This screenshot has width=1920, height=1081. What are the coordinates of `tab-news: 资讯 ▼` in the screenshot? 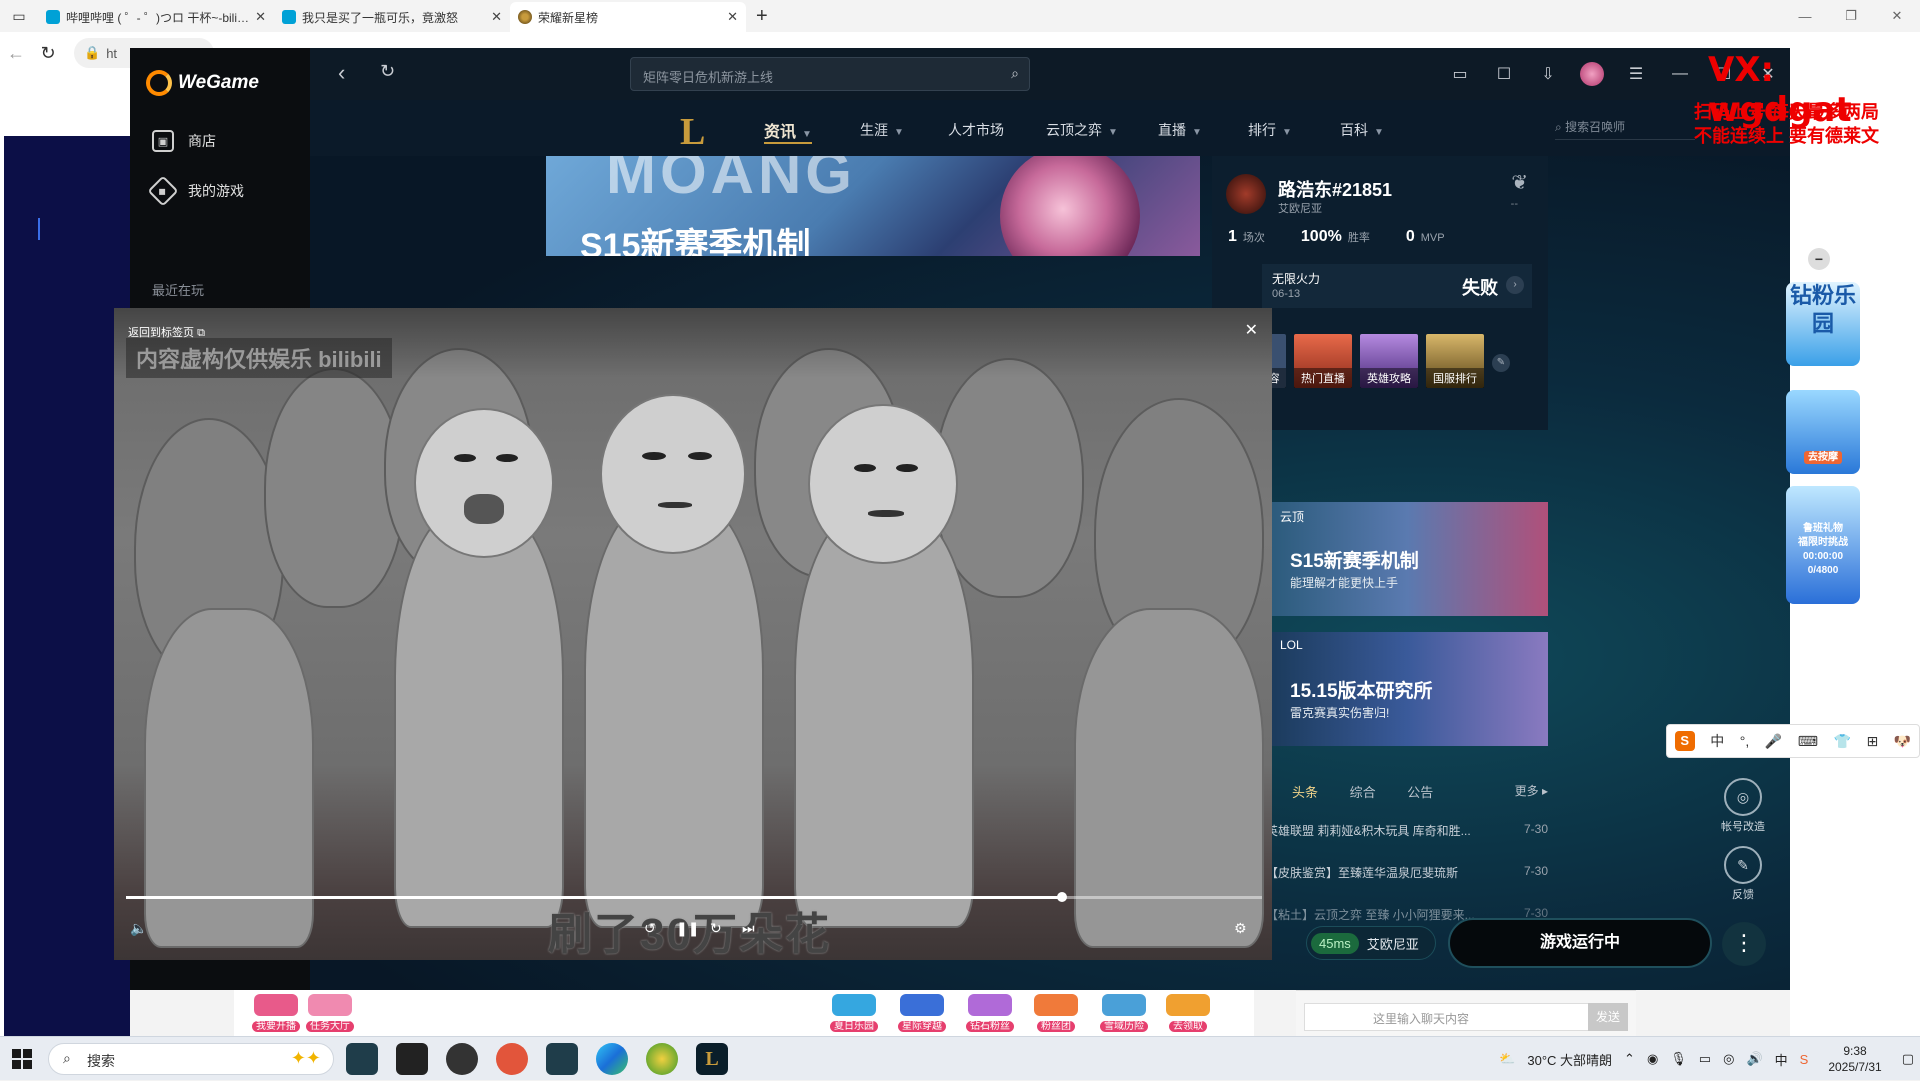 It's located at (788, 131).